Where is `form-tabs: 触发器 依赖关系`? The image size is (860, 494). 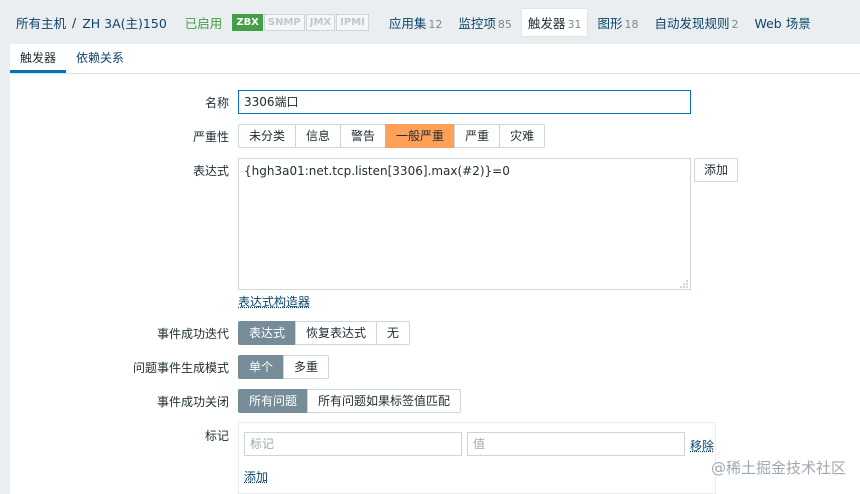
form-tabs: 触发器 依赖关系 is located at coordinates (435, 59).